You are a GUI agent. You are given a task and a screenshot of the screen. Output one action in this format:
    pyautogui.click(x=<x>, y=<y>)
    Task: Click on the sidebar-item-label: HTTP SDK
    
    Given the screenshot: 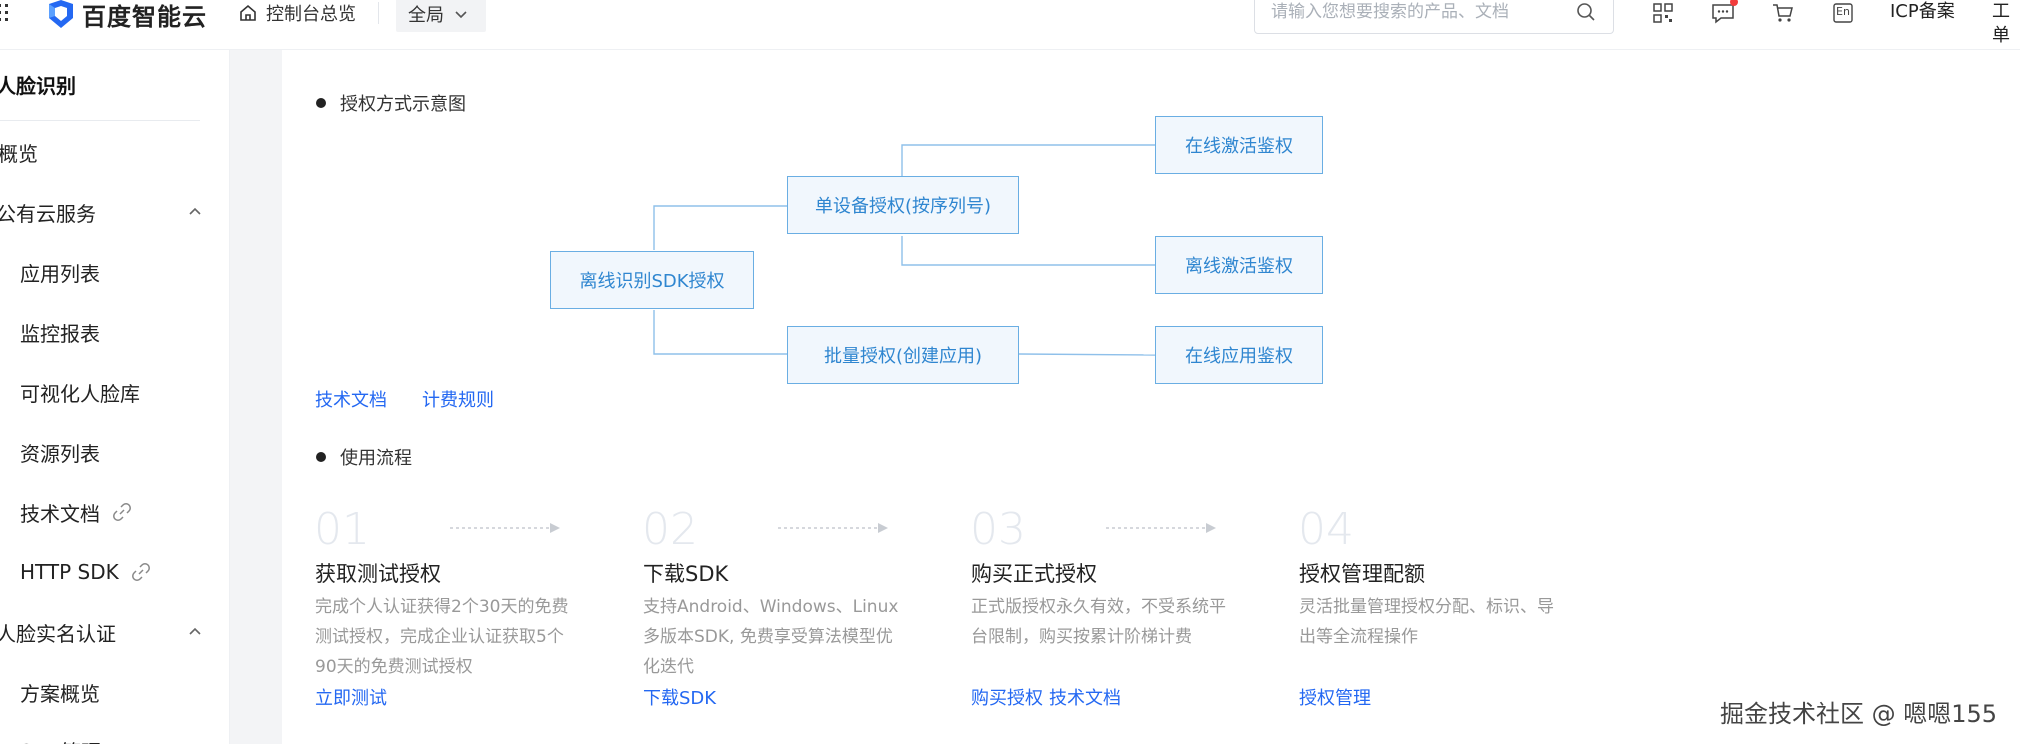 What is the action you would take?
    pyautogui.click(x=69, y=572)
    